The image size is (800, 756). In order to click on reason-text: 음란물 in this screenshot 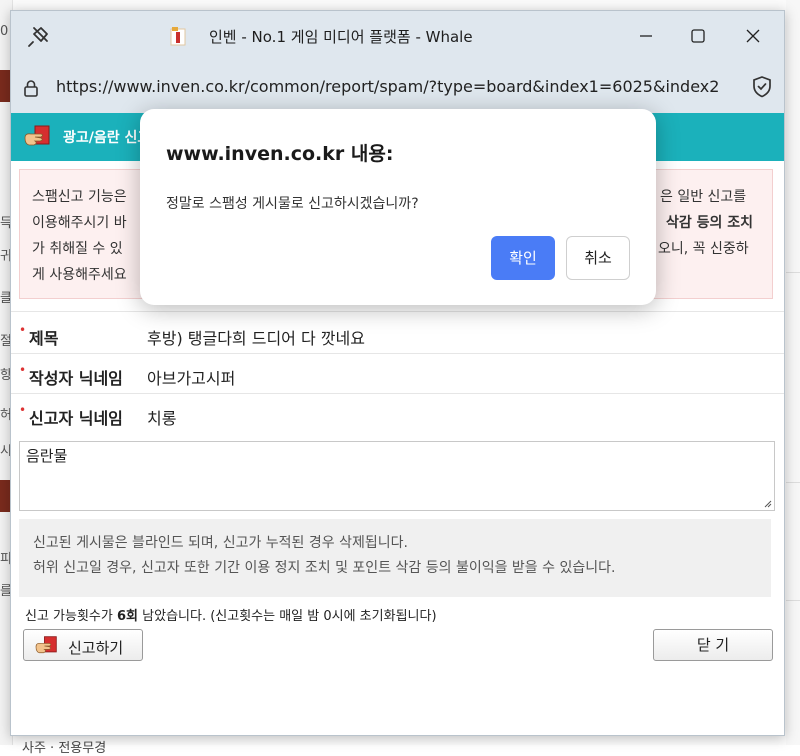, I will do `click(47, 456)`.